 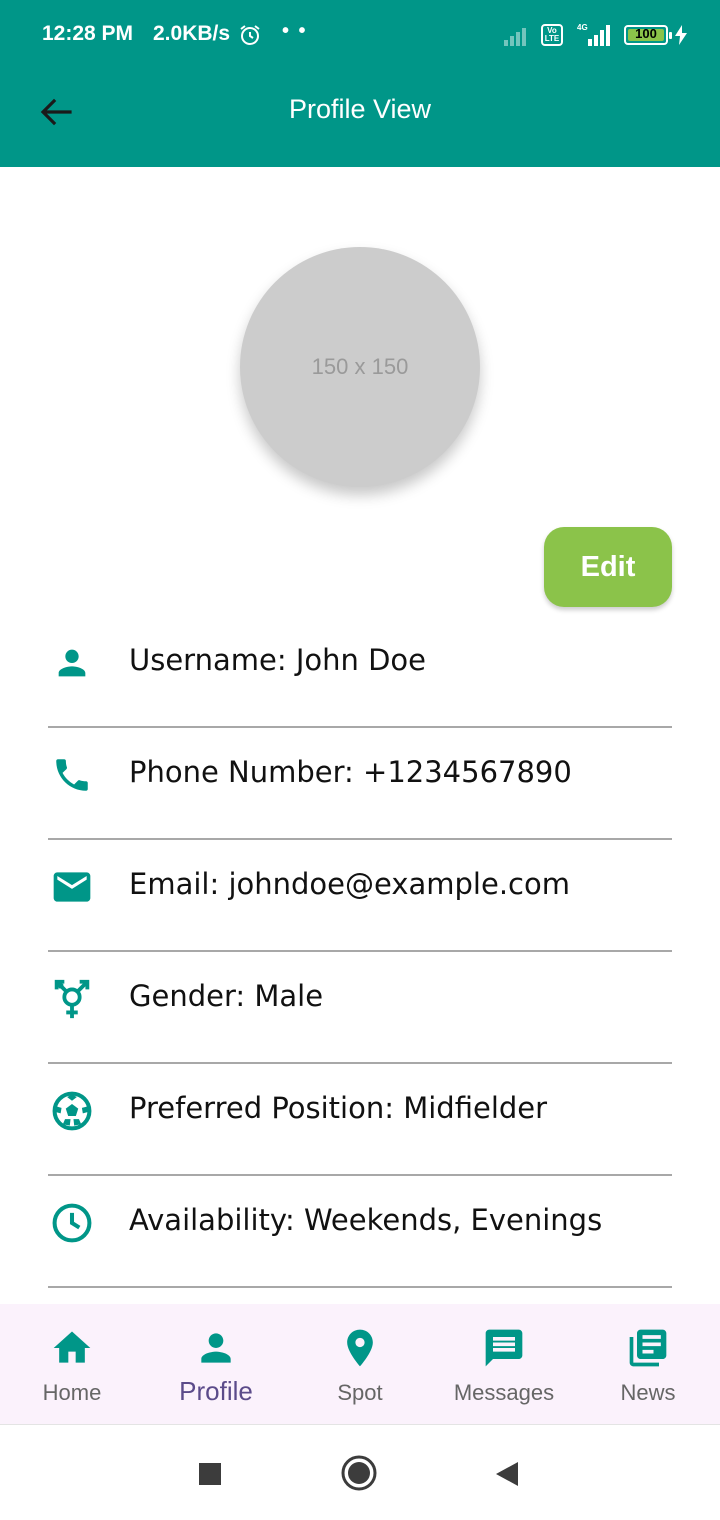 What do you see at coordinates (681, 35) in the screenshot?
I see `charging-icon` at bounding box center [681, 35].